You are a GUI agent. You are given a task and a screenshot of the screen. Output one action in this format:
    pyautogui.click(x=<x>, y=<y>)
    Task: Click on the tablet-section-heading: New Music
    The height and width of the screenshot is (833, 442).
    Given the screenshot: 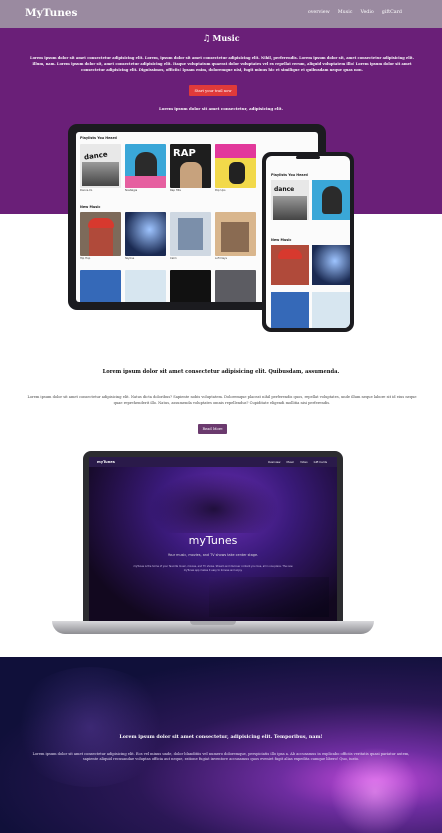 What is the action you would take?
    pyautogui.click(x=90, y=207)
    